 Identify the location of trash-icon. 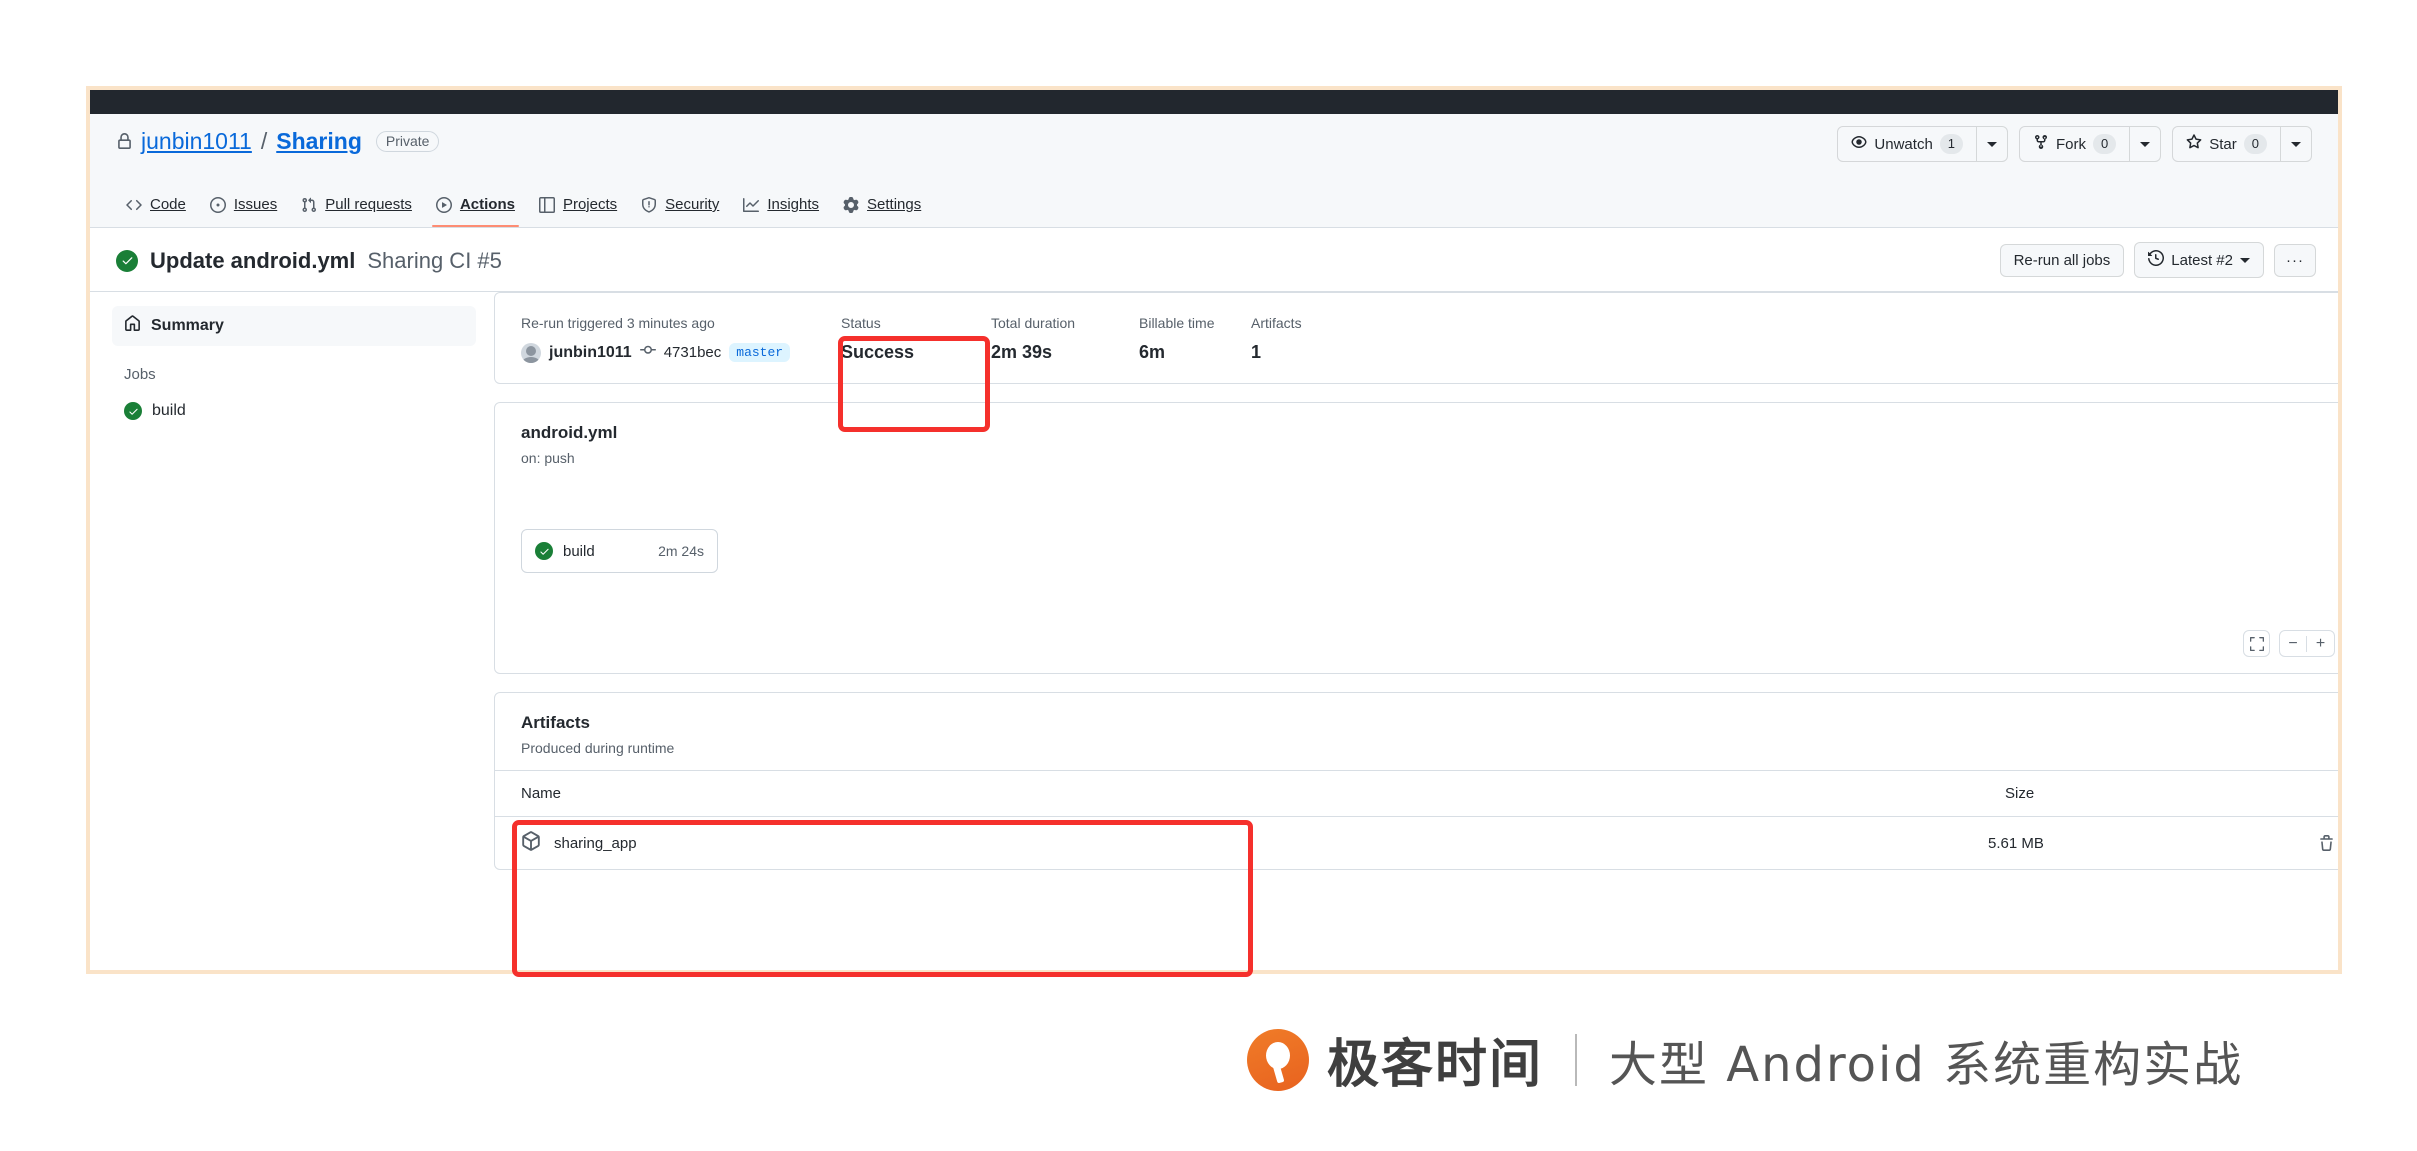
(2326, 843).